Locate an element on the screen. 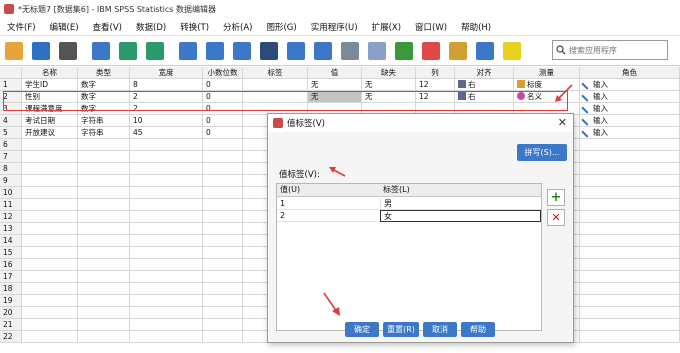 This screenshot has height=353, width=680. row-number: 15 is located at coordinates (11, 253).